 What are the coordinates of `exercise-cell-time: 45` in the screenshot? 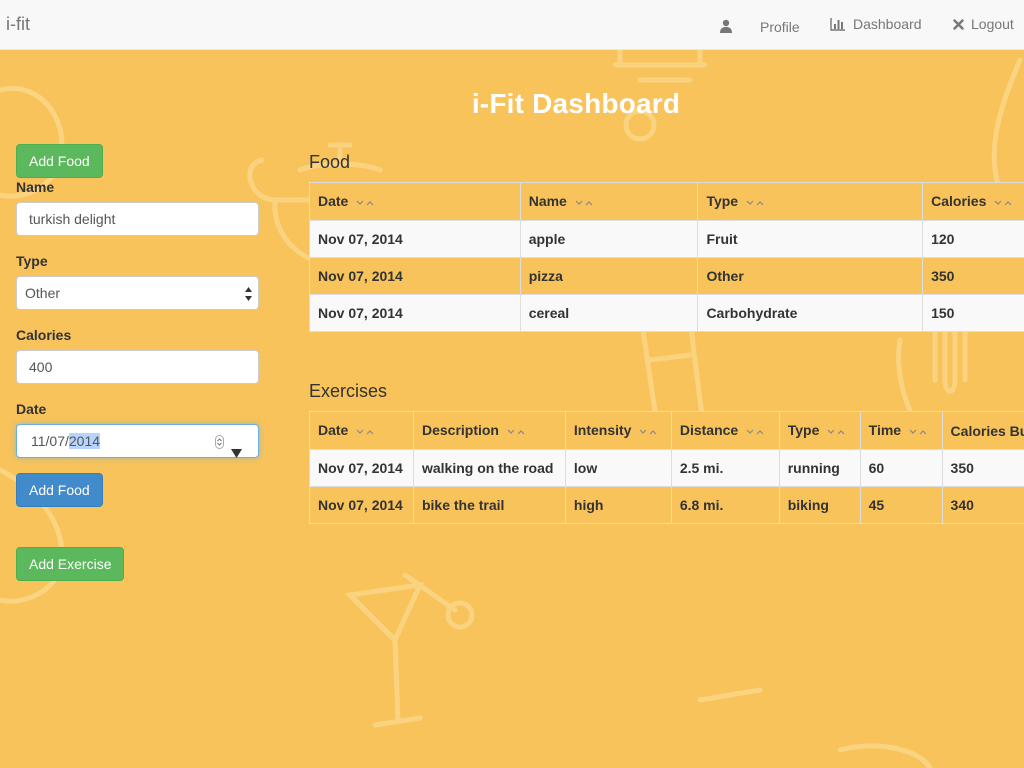 It's located at (901, 505).